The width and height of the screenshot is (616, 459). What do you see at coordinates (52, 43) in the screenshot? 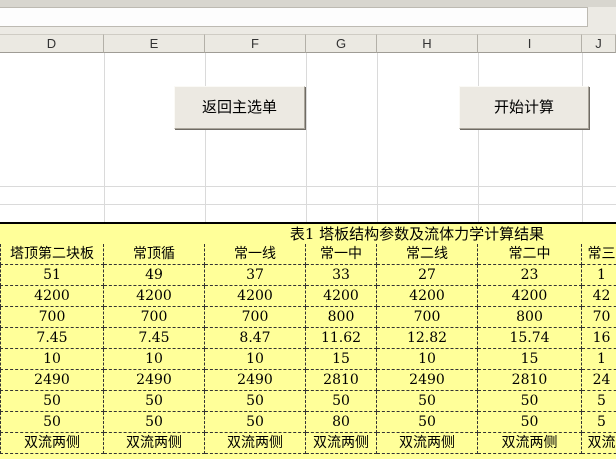
I see `column-header-d: D` at bounding box center [52, 43].